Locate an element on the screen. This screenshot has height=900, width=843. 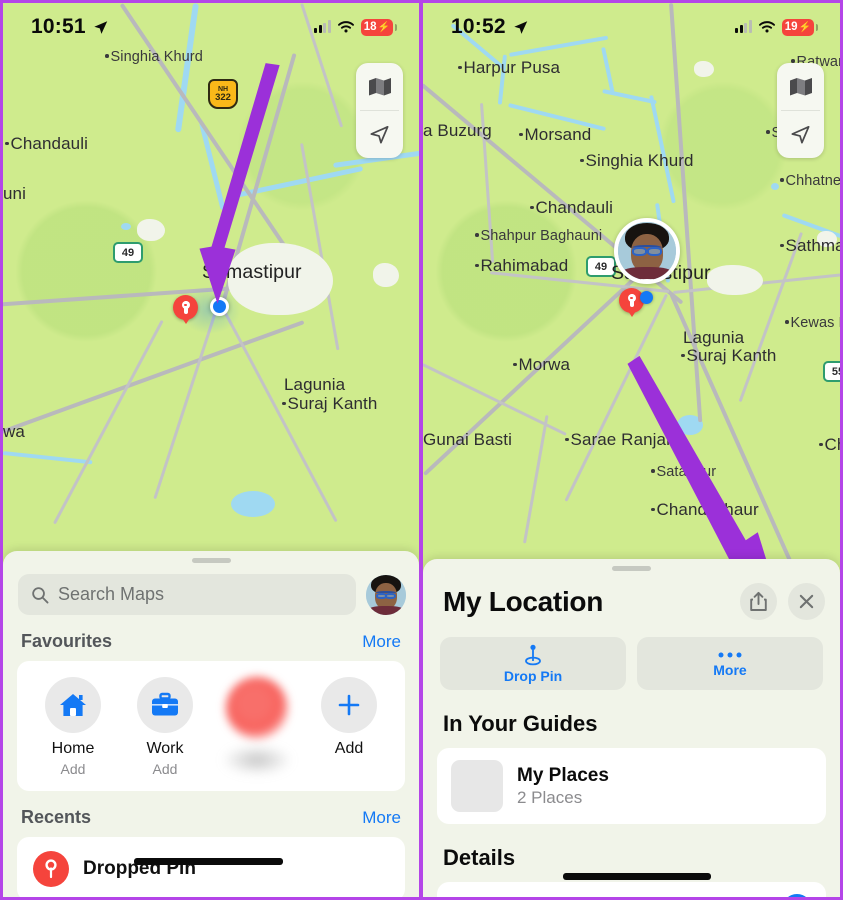
share-icon is located at coordinates (758, 601).